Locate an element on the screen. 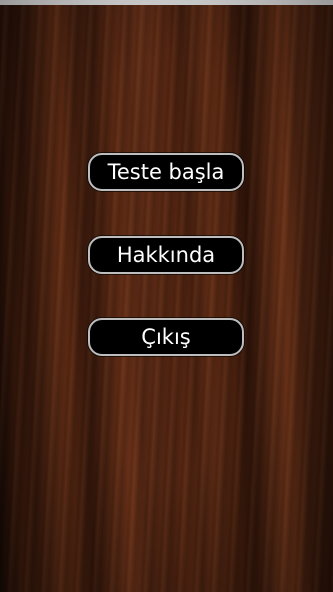 The height and width of the screenshot is (592, 333). exit-button: Çıkış is located at coordinates (166, 337).